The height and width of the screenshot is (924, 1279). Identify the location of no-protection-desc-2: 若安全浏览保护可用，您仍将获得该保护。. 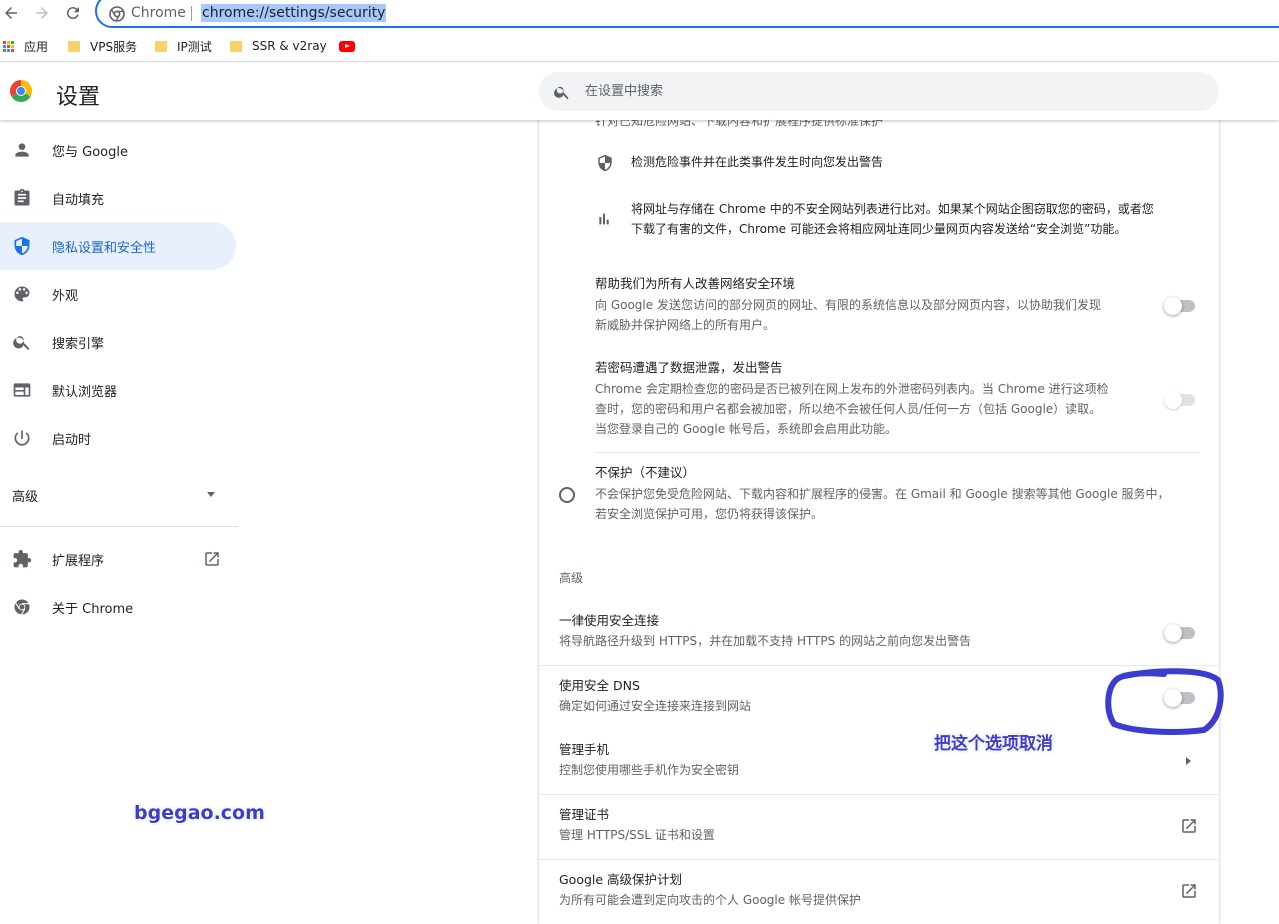
(709, 514).